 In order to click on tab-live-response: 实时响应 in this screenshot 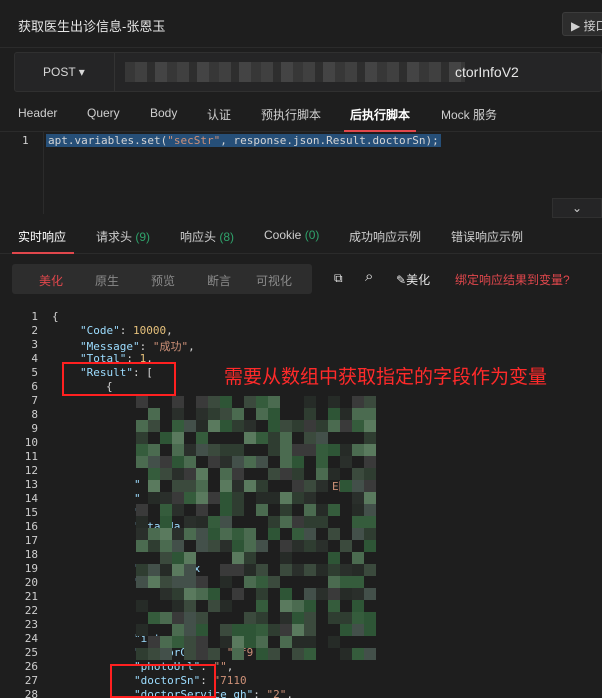, I will do `click(42, 236)`.